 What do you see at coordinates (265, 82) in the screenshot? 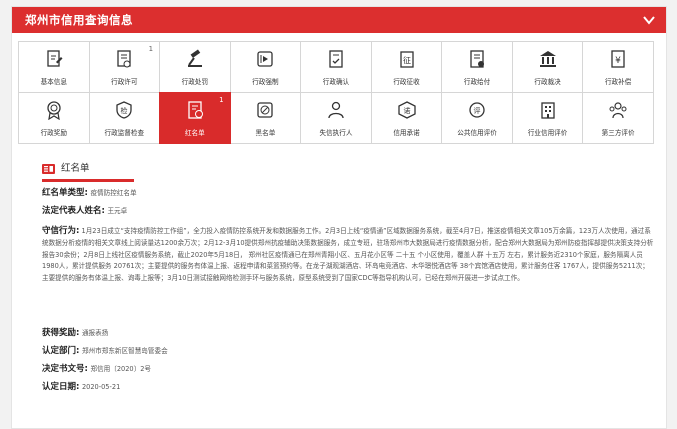
I see `category-label: 行政强制` at bounding box center [265, 82].